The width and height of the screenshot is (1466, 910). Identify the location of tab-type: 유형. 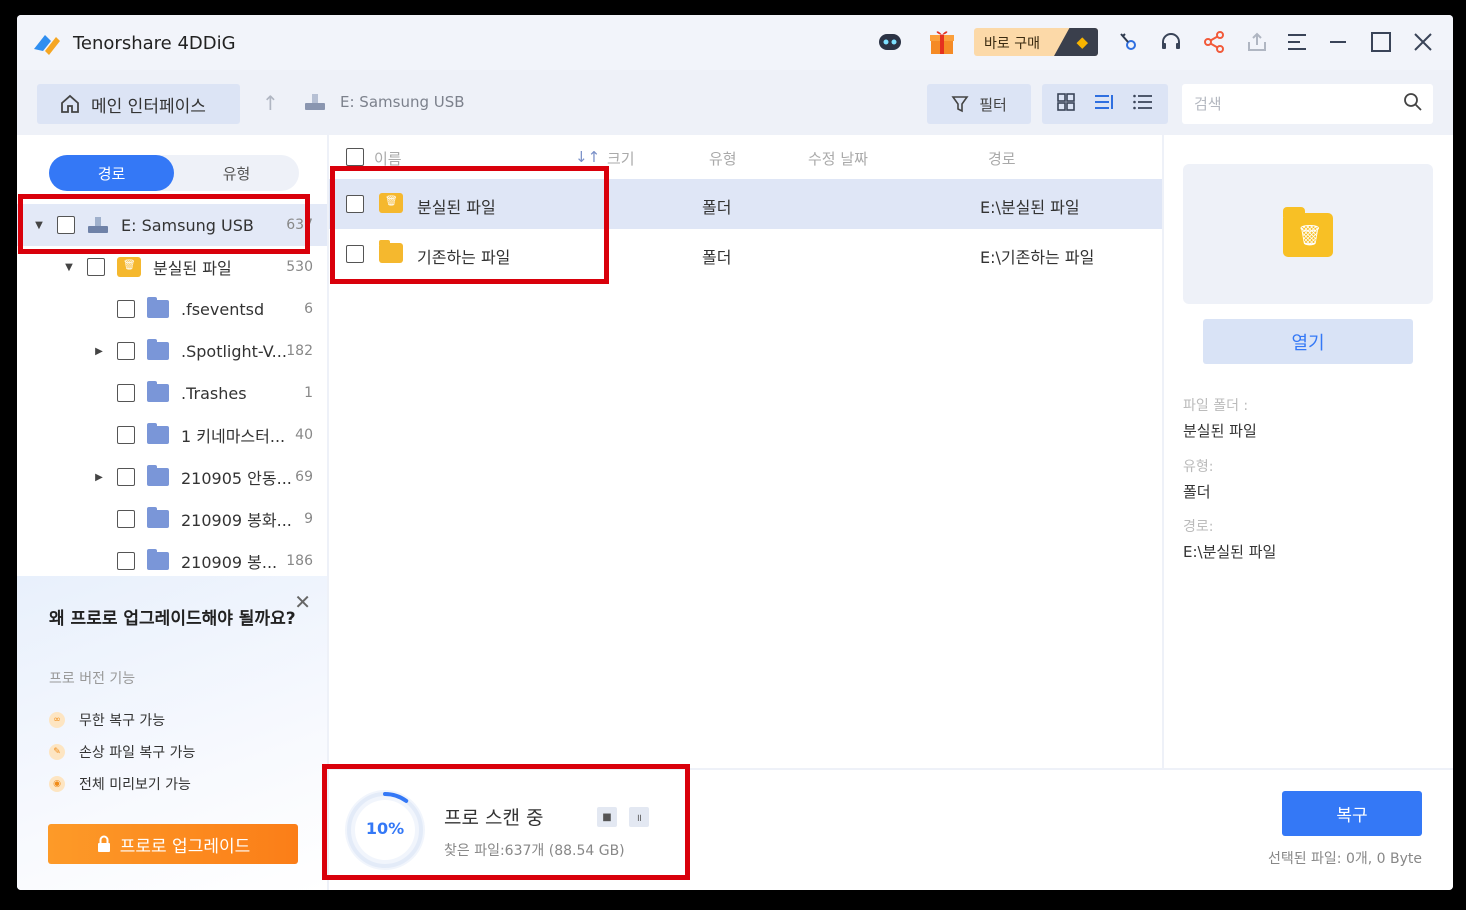
(236, 173).